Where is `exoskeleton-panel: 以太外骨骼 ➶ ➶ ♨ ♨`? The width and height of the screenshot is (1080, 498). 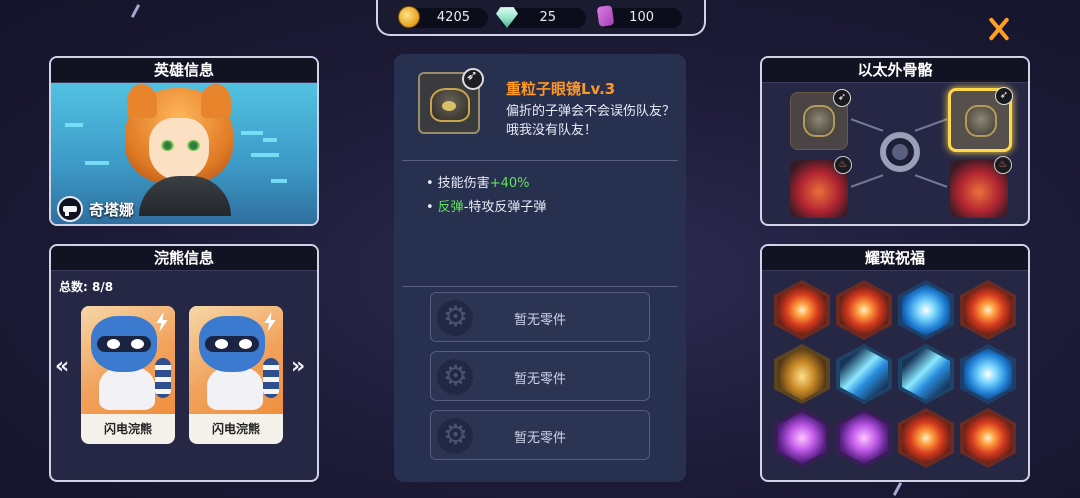
exoskeleton-panel: 以太外骨骼 ➶ ➶ ♨ ♨ is located at coordinates (895, 141).